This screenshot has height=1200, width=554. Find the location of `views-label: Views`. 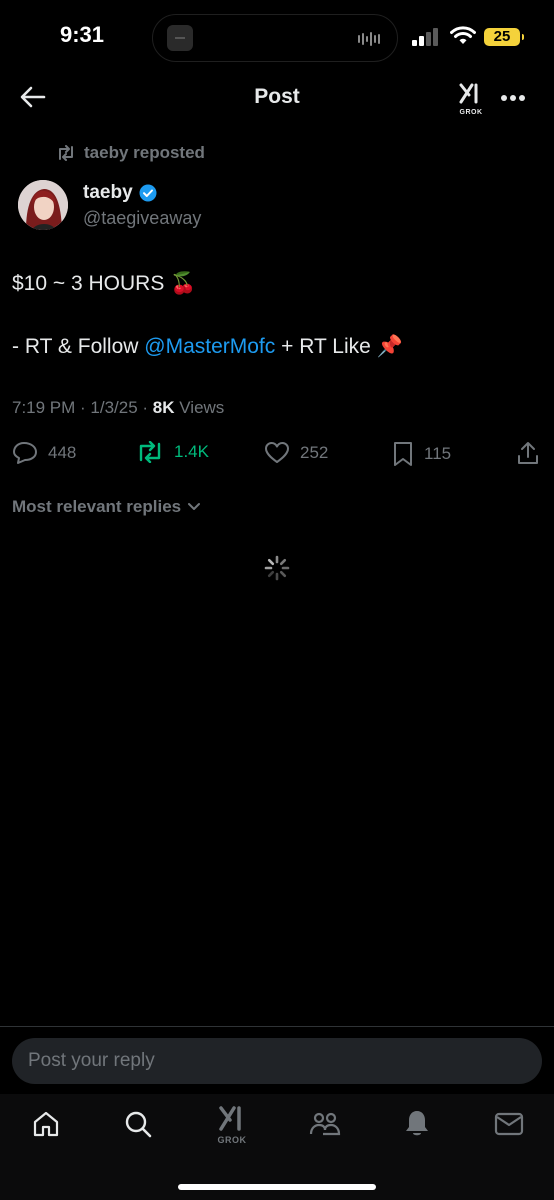

views-label: Views is located at coordinates (199, 407).